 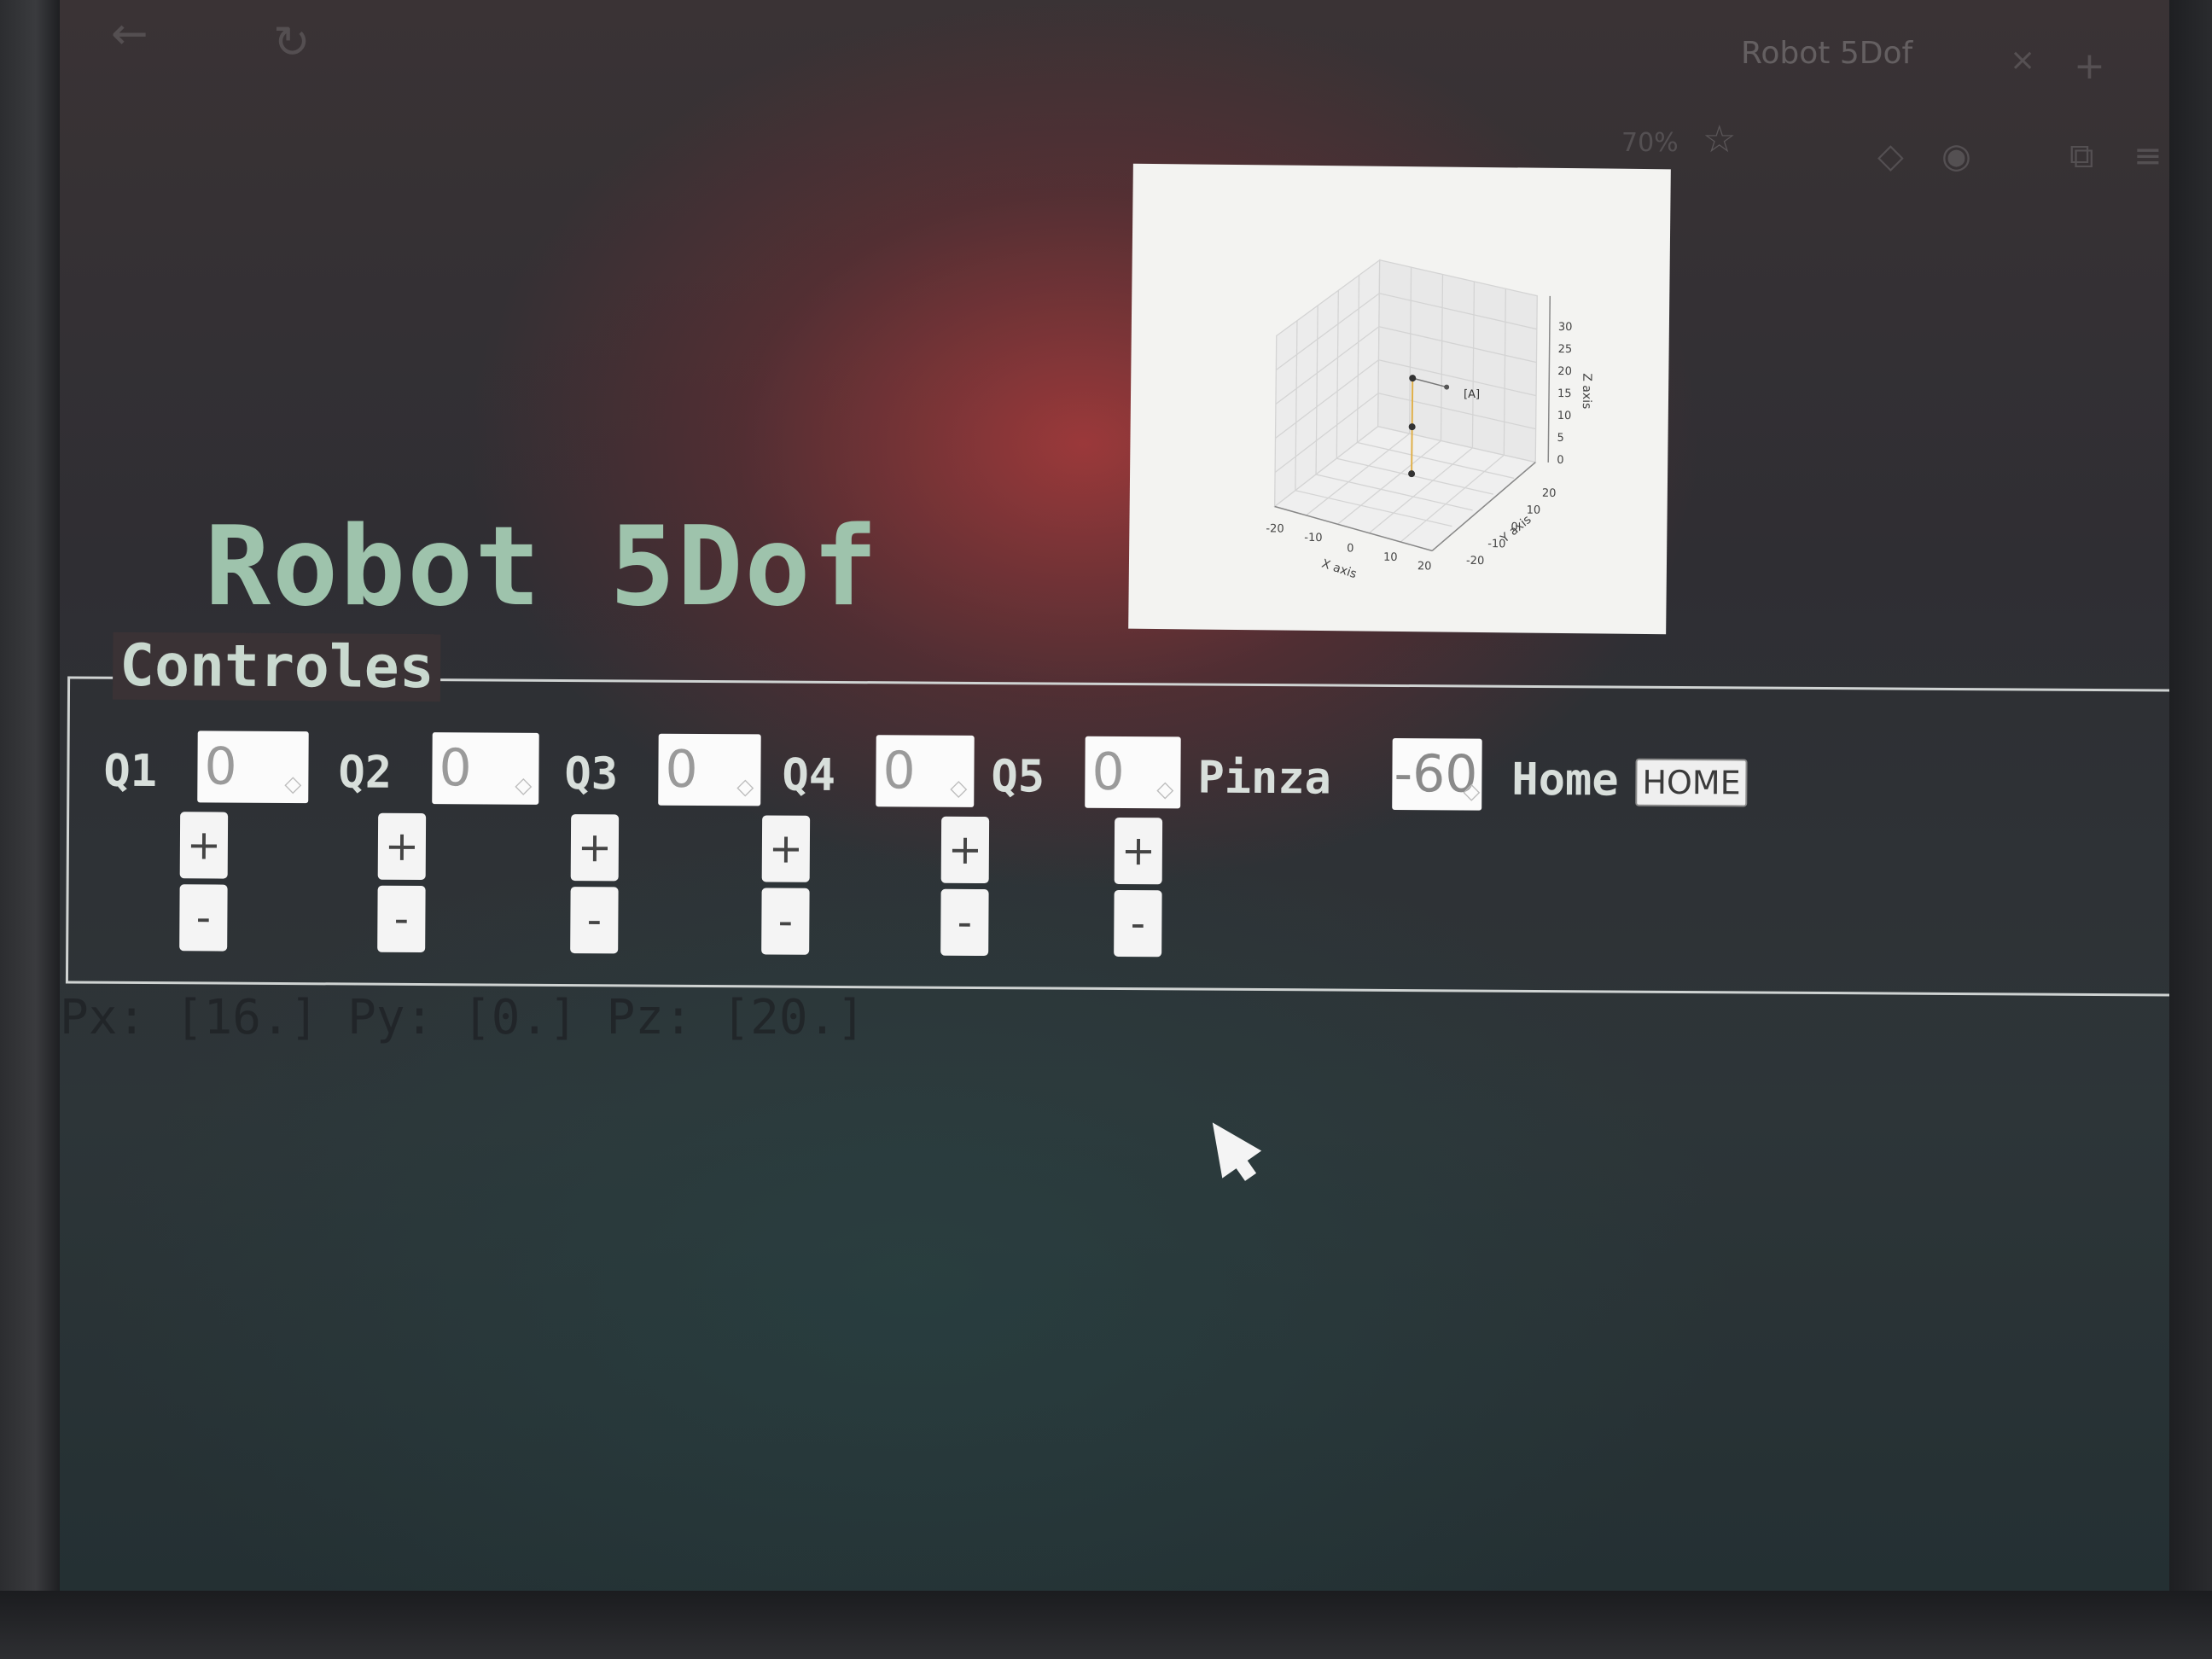 I want to click on q3-input: 0 ◇, so click(x=709, y=769).